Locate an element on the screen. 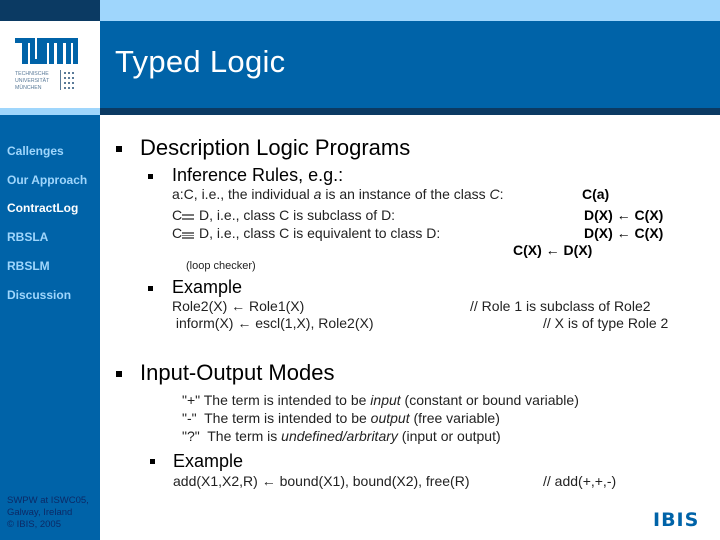 This screenshot has width=720, height=540. rule-equiv-1: D(X) ← C(X) is located at coordinates (624, 233).